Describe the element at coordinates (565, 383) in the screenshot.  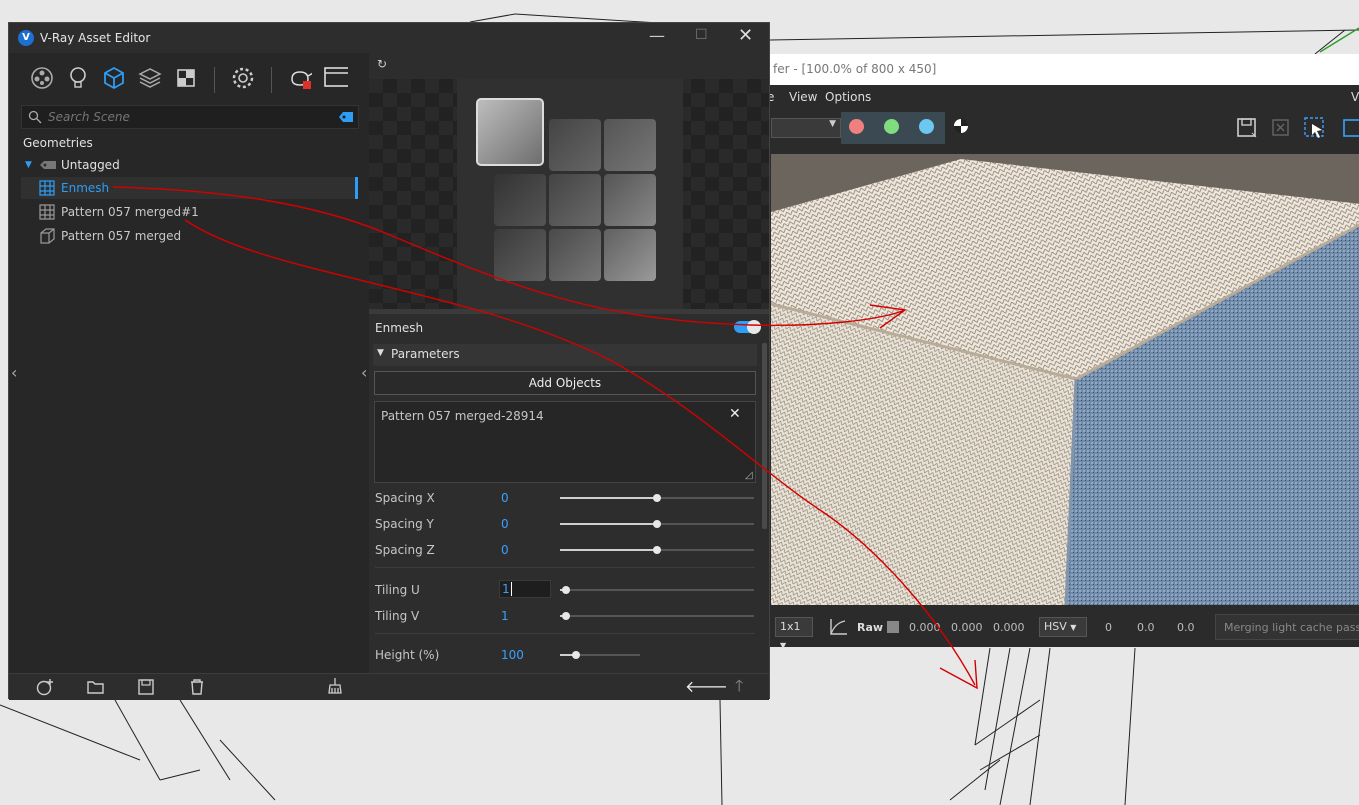
I see `add-objects-button: Add Objects` at that location.